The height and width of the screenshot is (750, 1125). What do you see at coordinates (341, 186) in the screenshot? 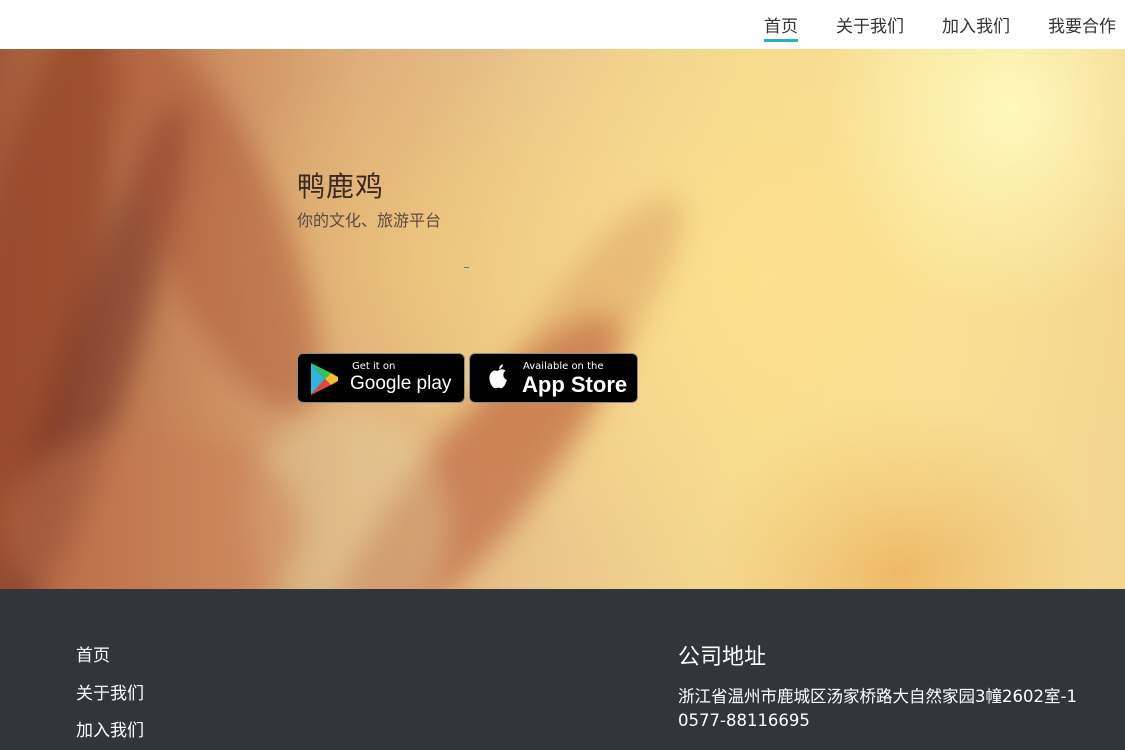
I see `hero-title: 鸭鹿鸡` at bounding box center [341, 186].